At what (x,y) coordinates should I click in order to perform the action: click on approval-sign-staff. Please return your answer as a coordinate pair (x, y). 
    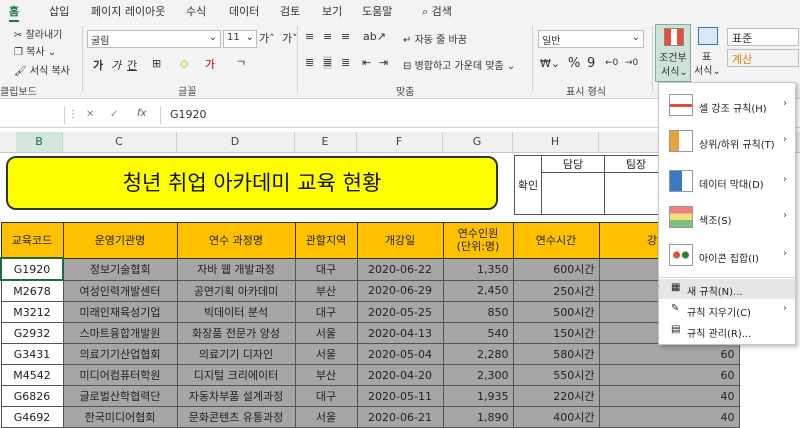
    Looking at the image, I should click on (573, 193).